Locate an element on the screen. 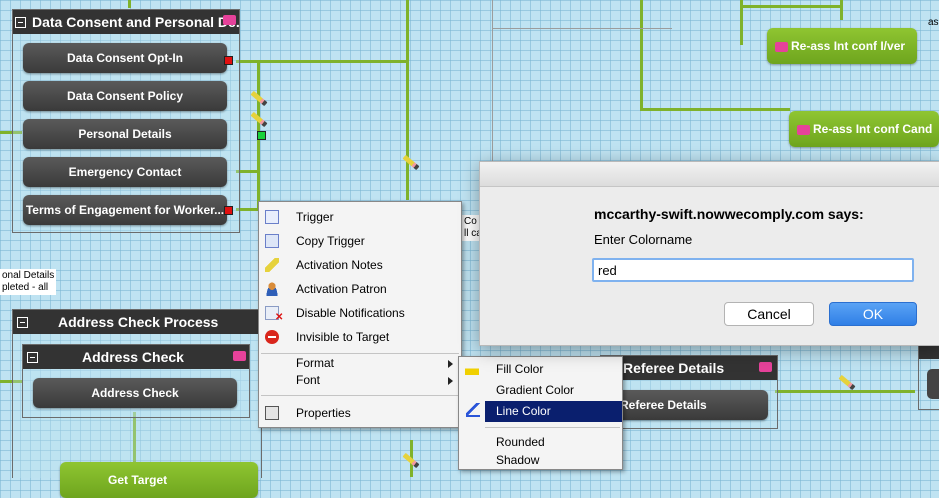 Image resolution: width=939 pixels, height=498 pixels. subprocess-title: Referee Details is located at coordinates (674, 368).